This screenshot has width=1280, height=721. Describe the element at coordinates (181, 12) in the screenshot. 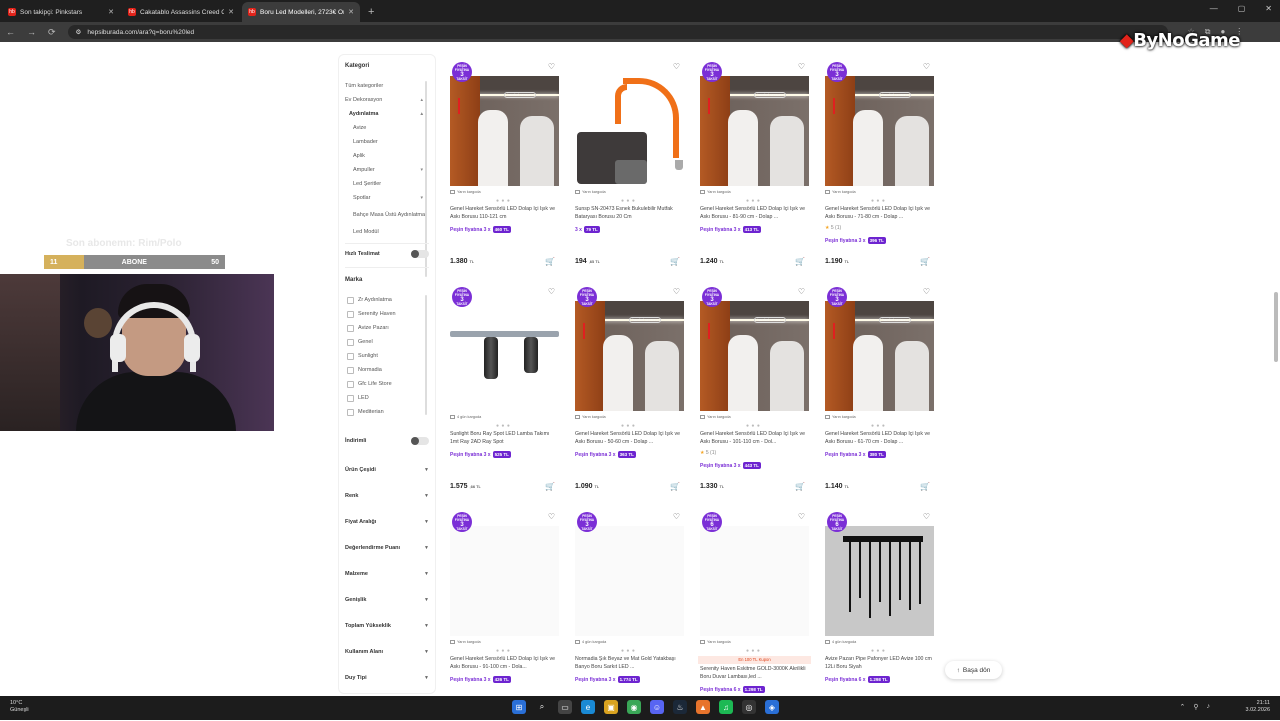

I see `browser-tab: hb Cakatablo Assassins Creed Od... ✕` at that location.